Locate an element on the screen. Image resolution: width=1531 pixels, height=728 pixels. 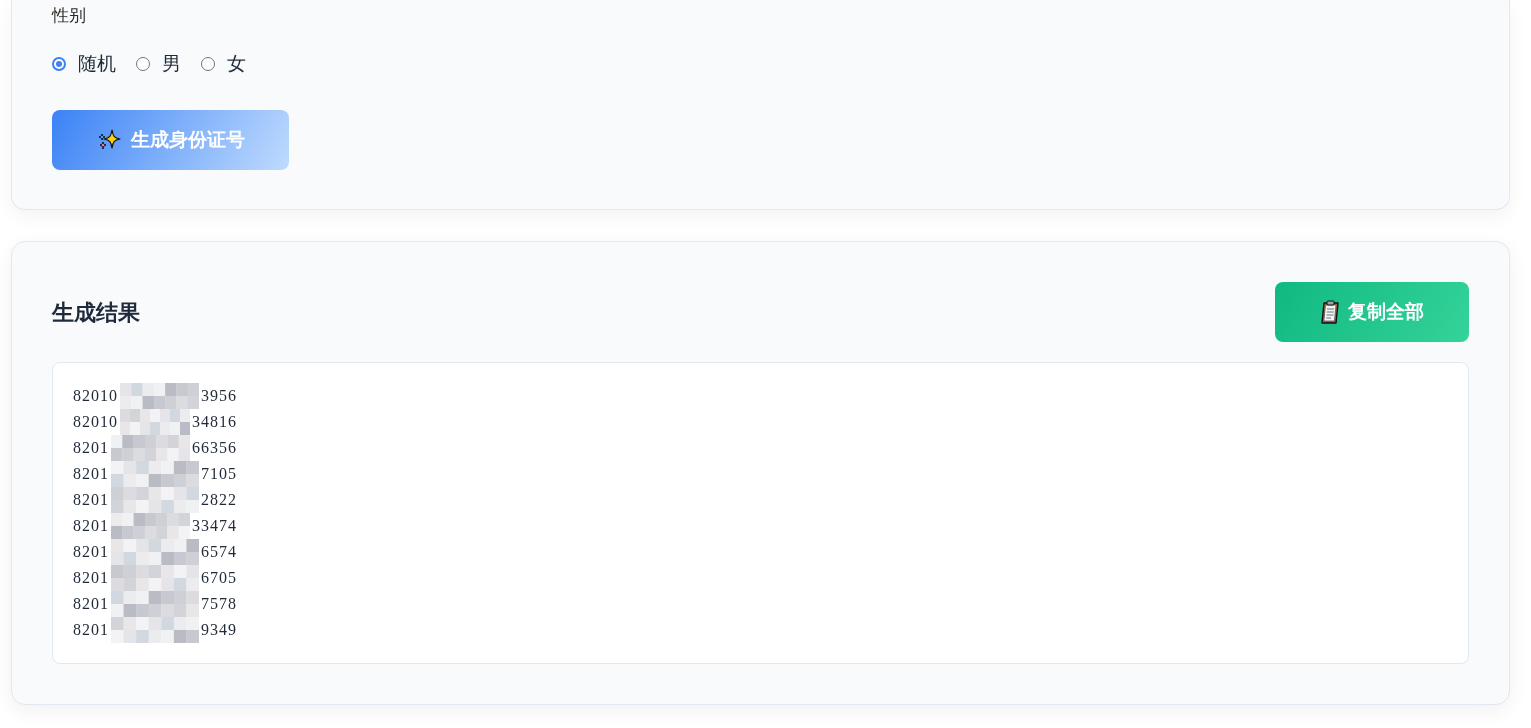
gender-radio-option: 男 is located at coordinates (158, 64).